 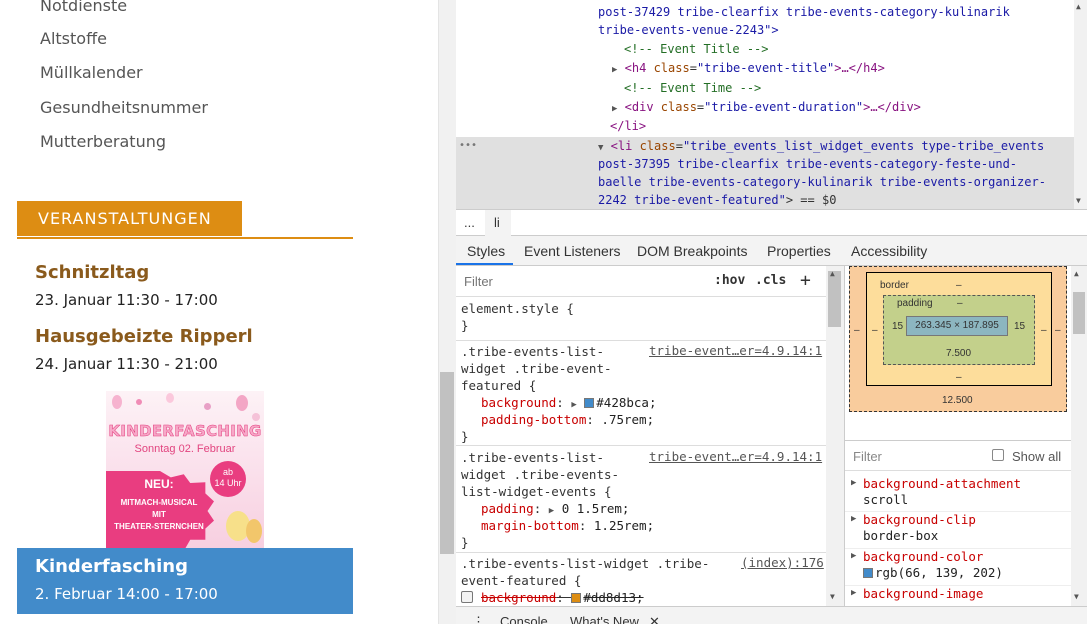 What do you see at coordinates (579, 282) in the screenshot?
I see `styles-filter-input` at bounding box center [579, 282].